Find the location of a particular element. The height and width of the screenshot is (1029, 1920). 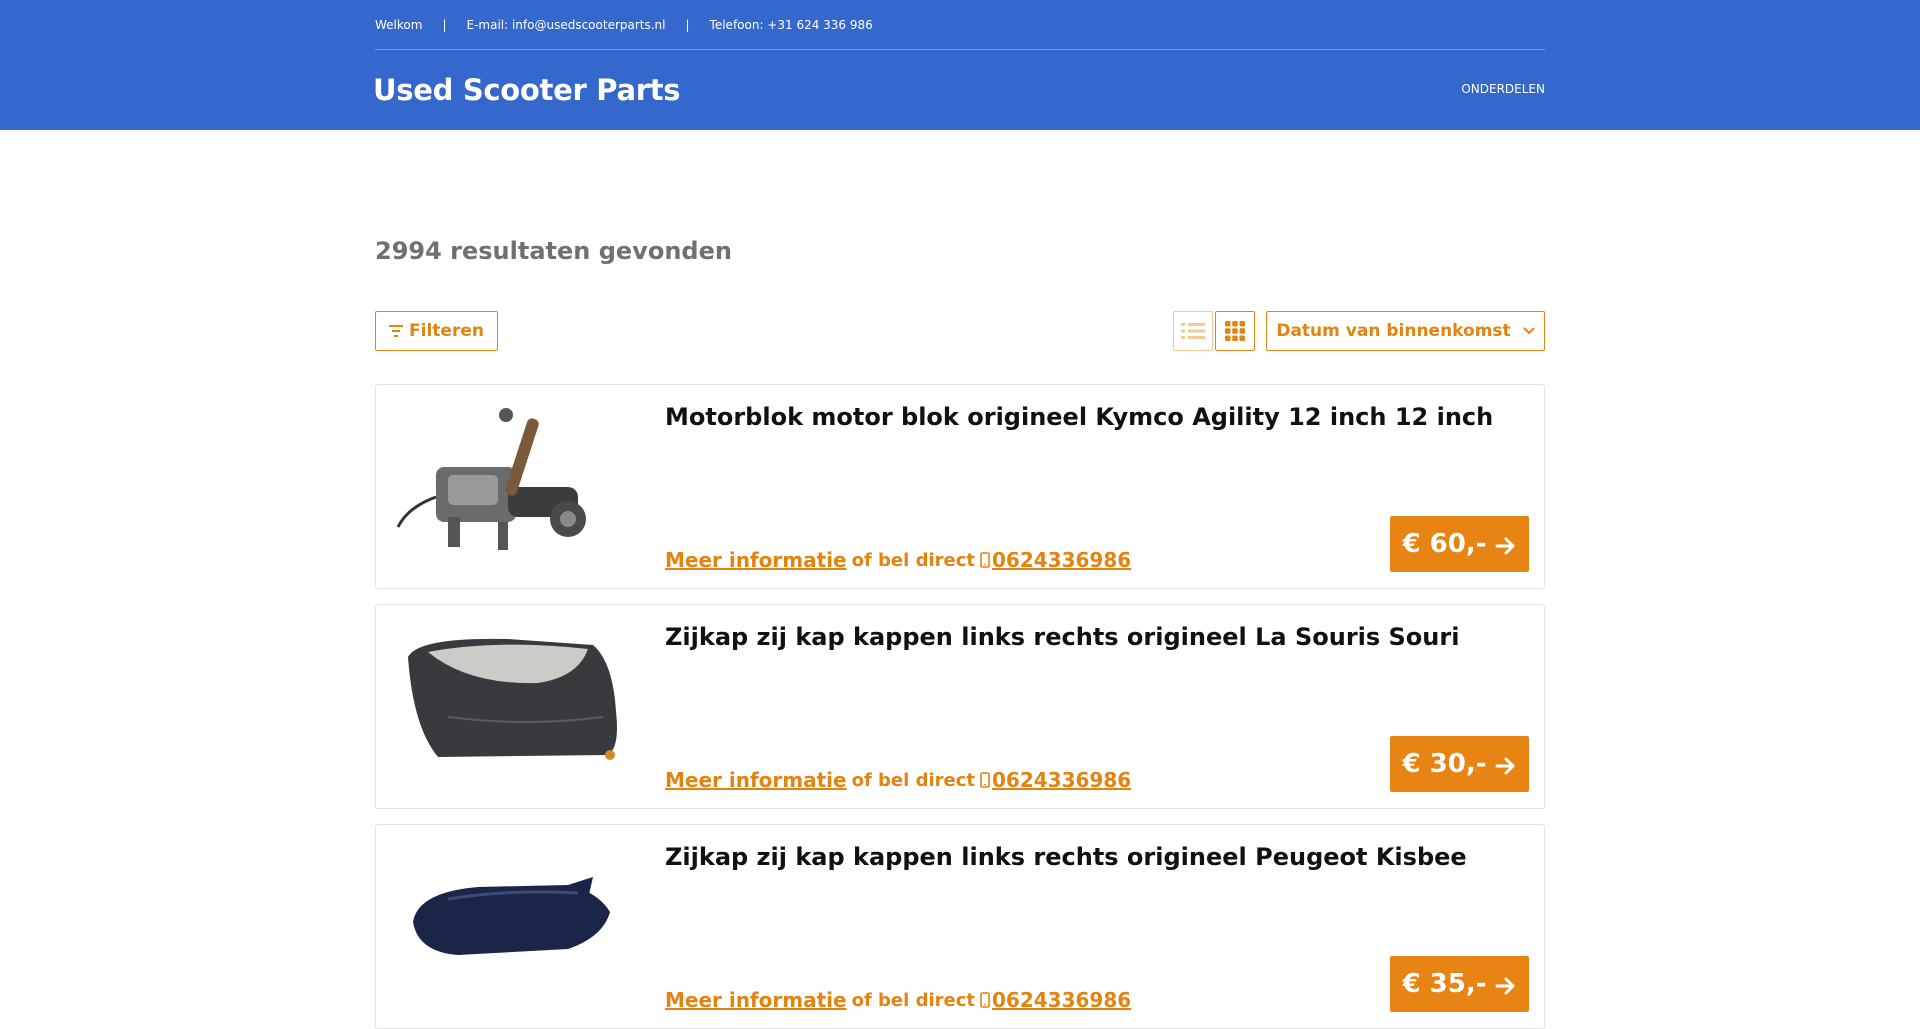

grid-icon is located at coordinates (1235, 331).